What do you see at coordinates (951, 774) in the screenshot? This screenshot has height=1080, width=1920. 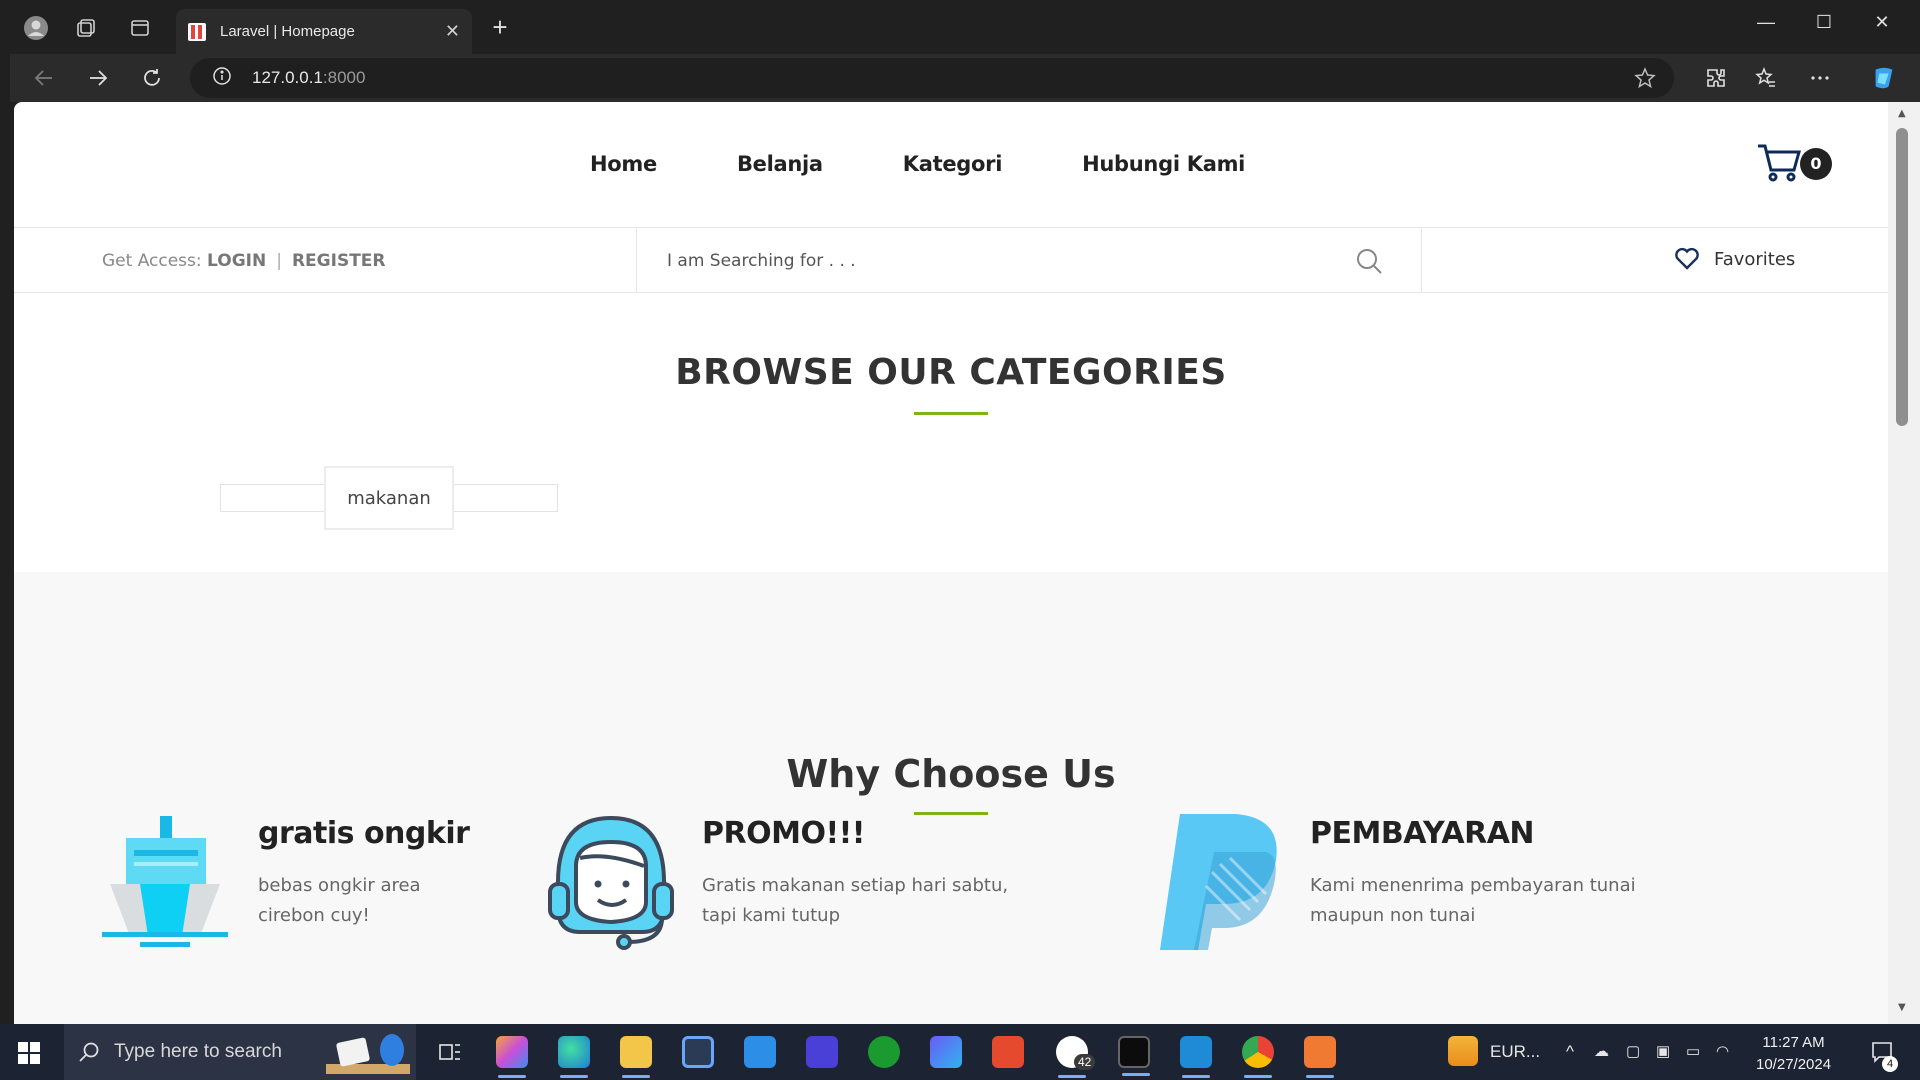 I see `why-title: Why Choose Us` at bounding box center [951, 774].